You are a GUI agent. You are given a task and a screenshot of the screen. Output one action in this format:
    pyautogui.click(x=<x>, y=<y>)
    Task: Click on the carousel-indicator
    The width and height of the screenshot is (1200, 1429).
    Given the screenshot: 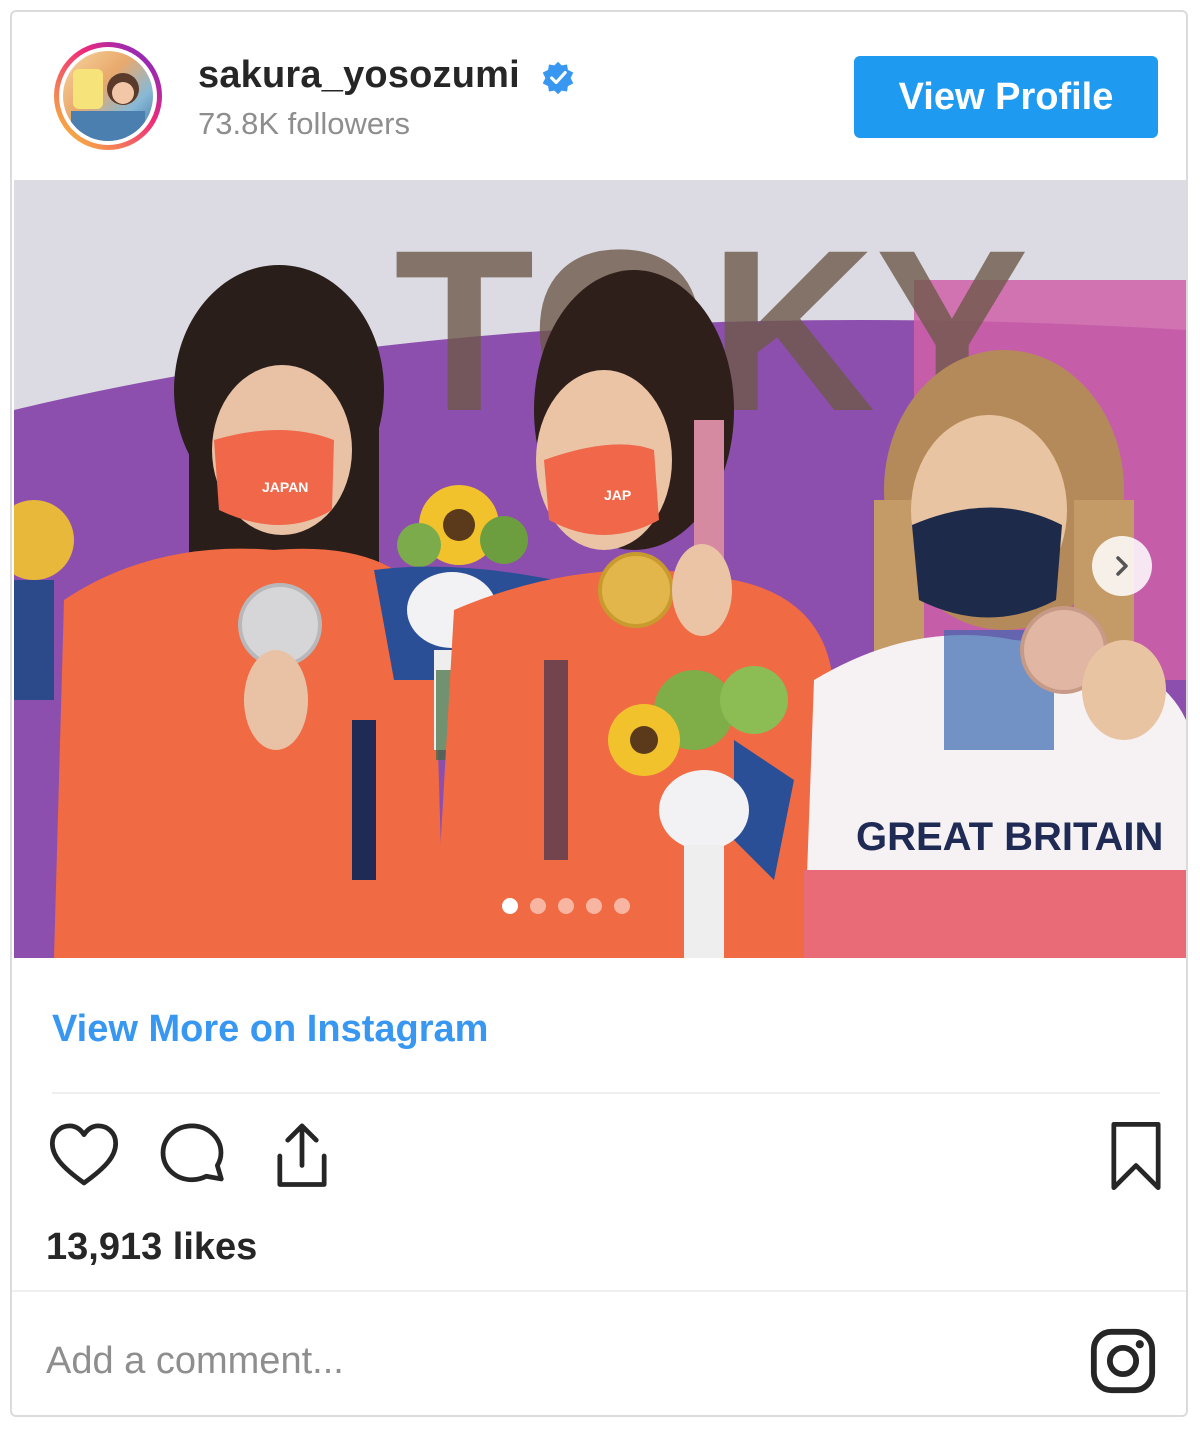 What is the action you would take?
    pyautogui.click(x=566, y=906)
    